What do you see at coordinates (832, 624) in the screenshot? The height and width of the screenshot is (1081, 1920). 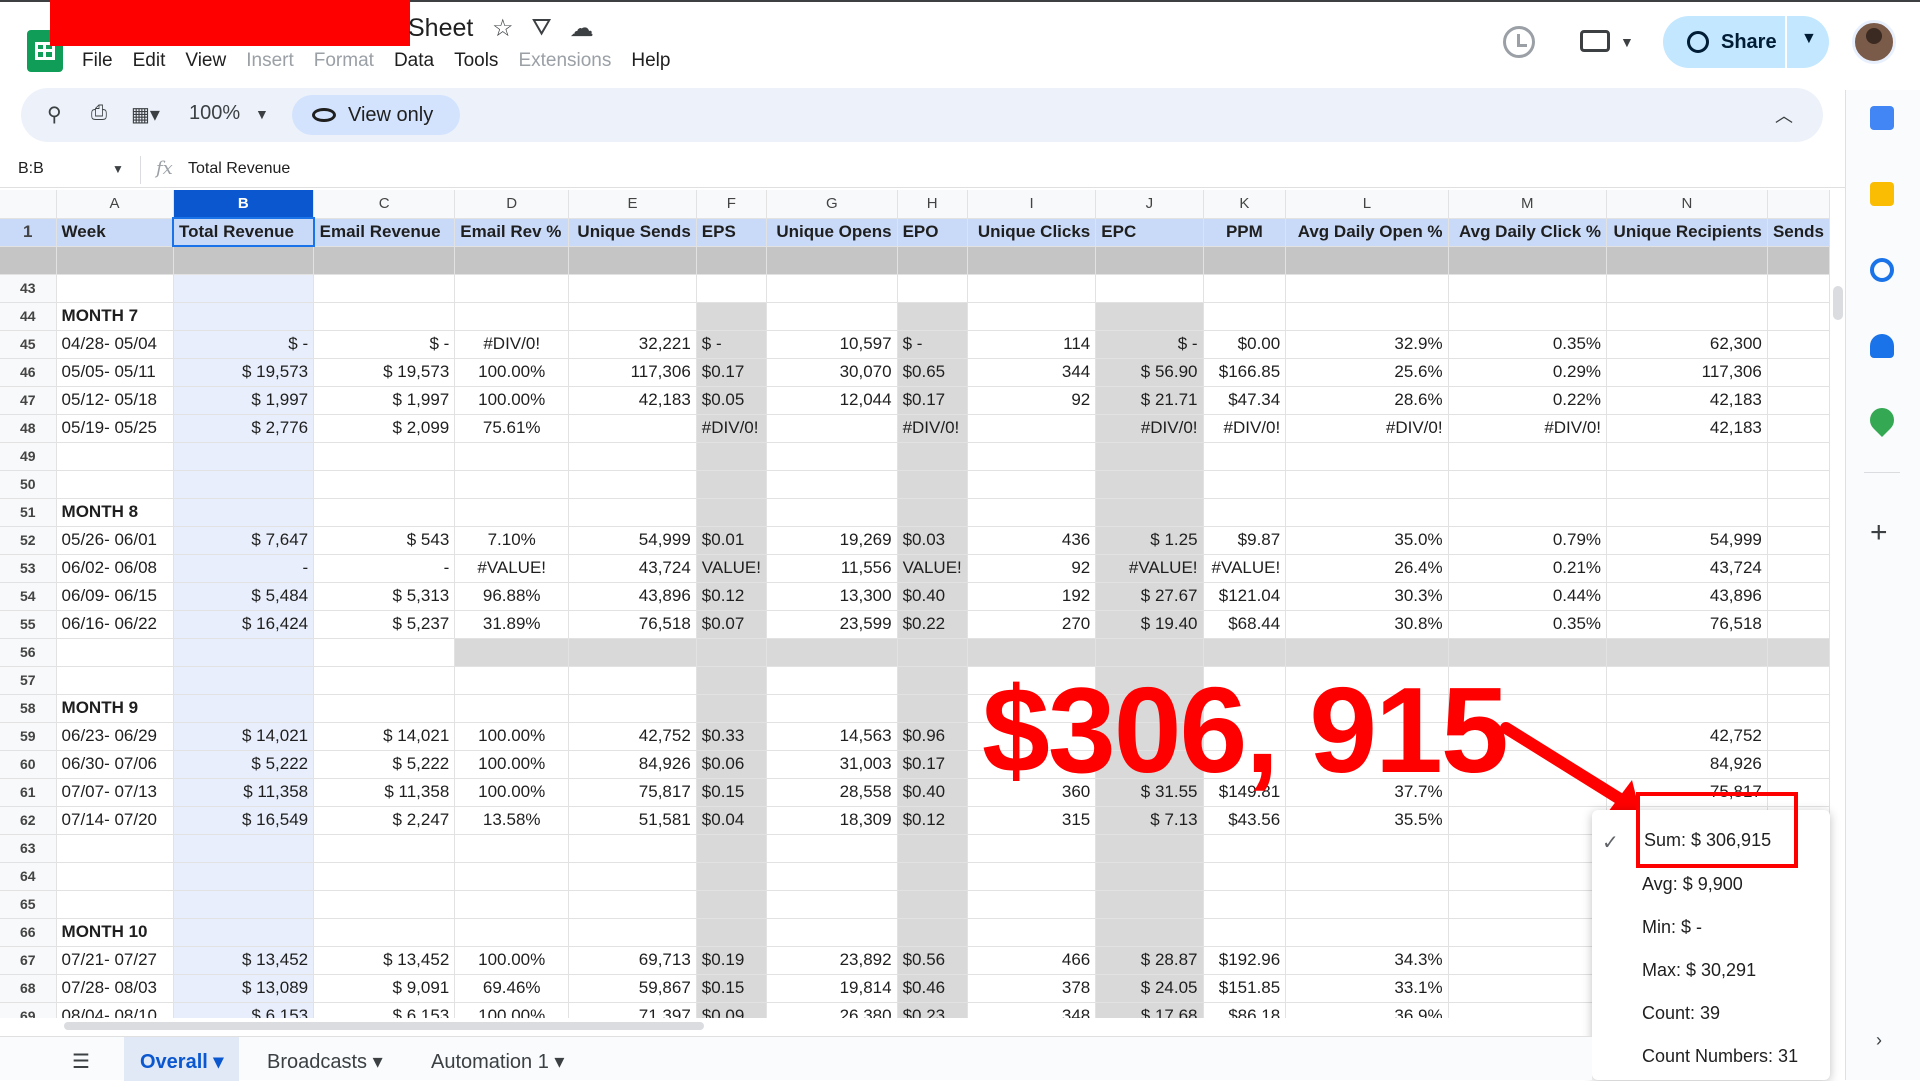 I see `grid-cell: 23,599` at bounding box center [832, 624].